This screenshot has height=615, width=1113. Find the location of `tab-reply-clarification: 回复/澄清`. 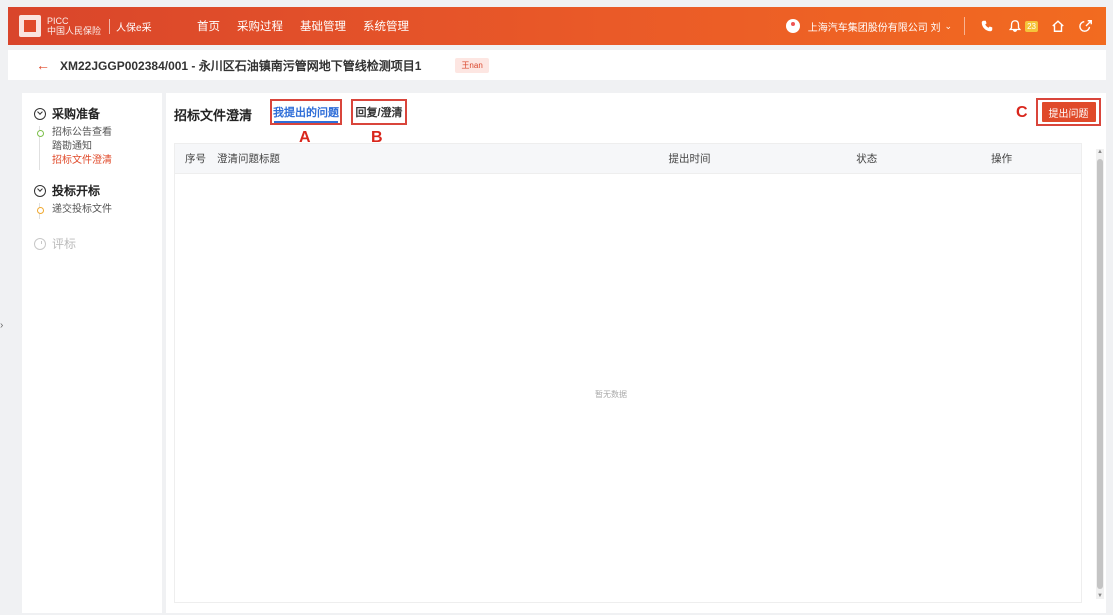

tab-reply-clarification: 回复/澄清 is located at coordinates (379, 112).